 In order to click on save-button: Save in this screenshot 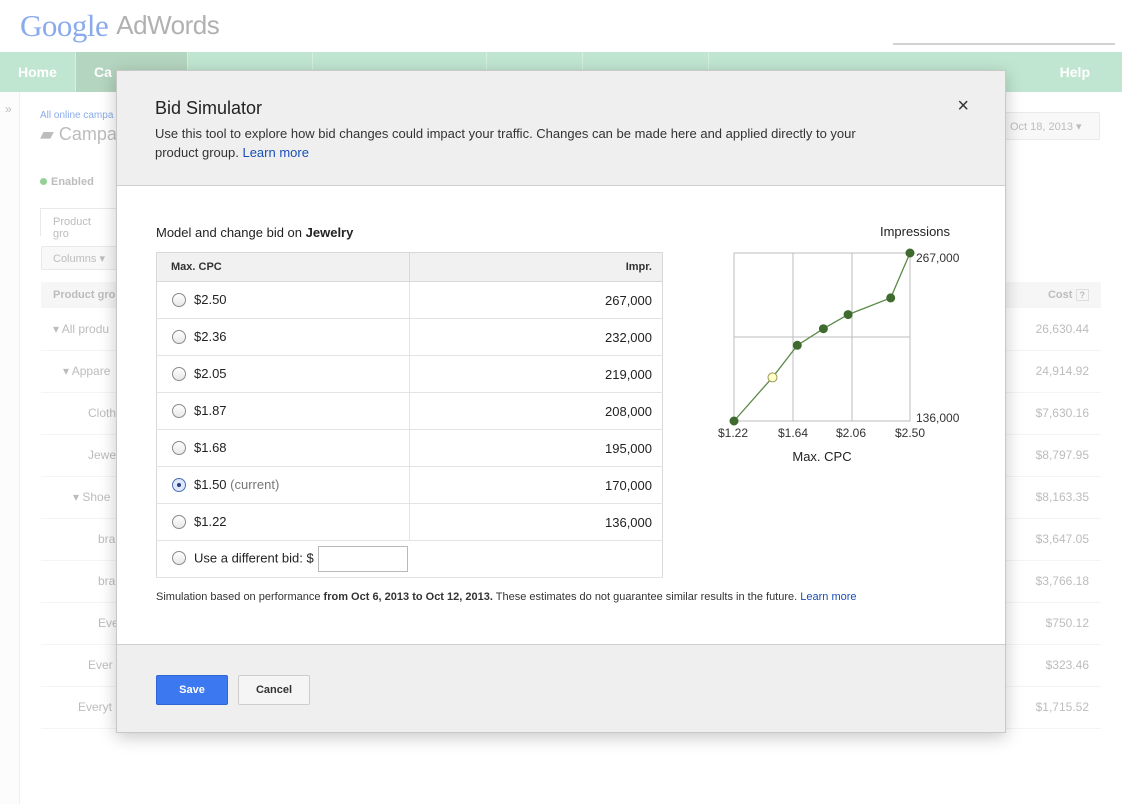, I will do `click(192, 690)`.